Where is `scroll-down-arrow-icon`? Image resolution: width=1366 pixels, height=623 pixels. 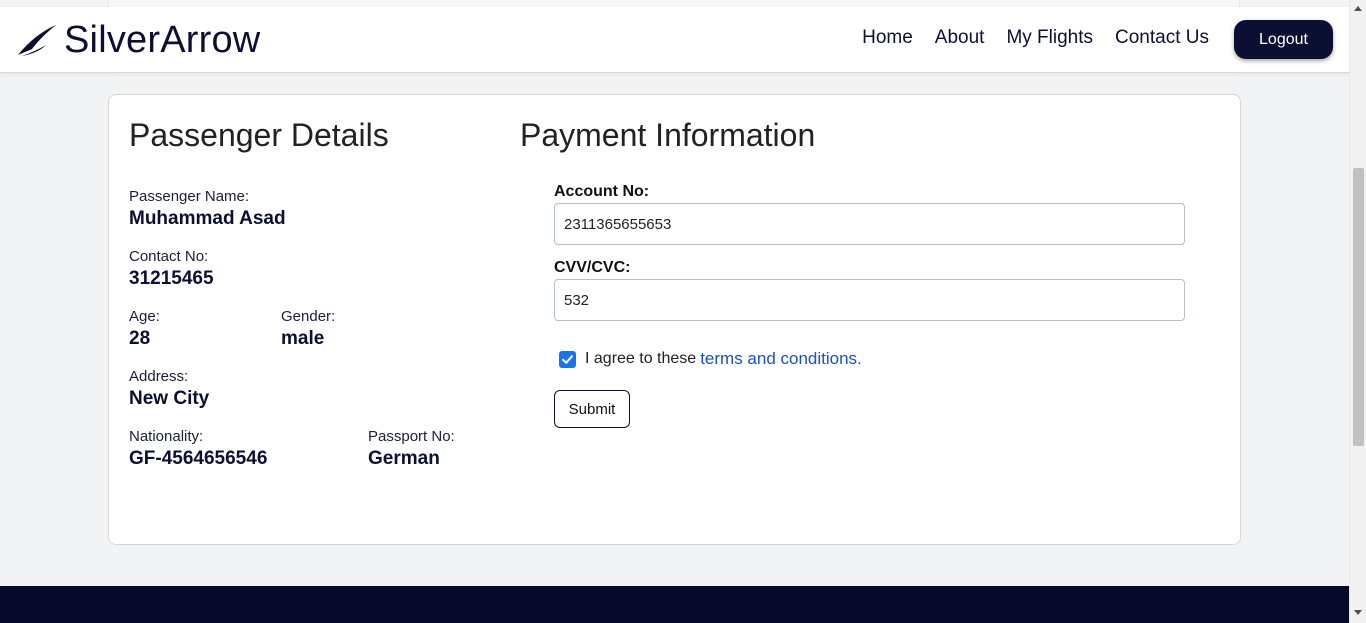
scroll-down-arrow-icon is located at coordinates (1358, 612).